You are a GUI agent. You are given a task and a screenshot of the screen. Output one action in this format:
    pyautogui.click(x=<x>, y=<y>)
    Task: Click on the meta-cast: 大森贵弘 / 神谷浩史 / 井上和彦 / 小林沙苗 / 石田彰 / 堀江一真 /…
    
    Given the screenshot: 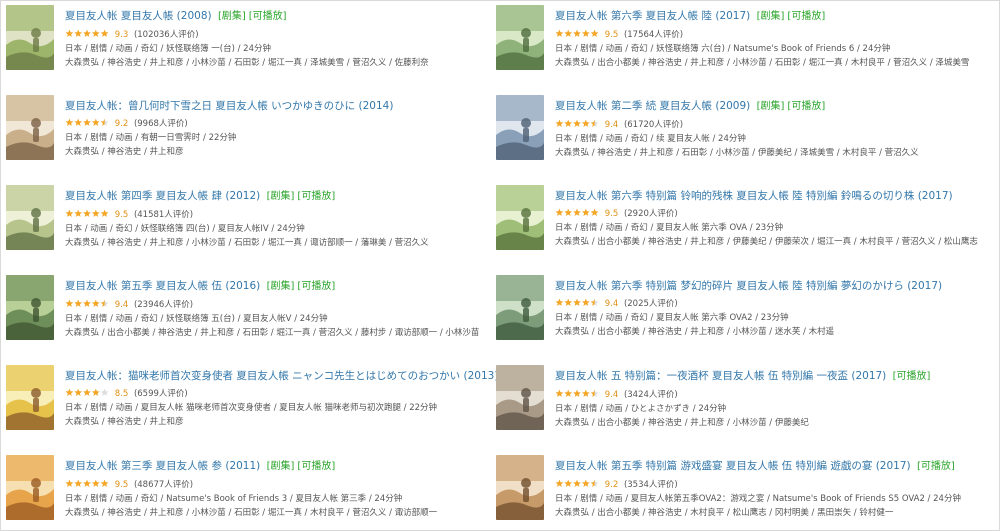 What is the action you would take?
    pyautogui.click(x=247, y=63)
    